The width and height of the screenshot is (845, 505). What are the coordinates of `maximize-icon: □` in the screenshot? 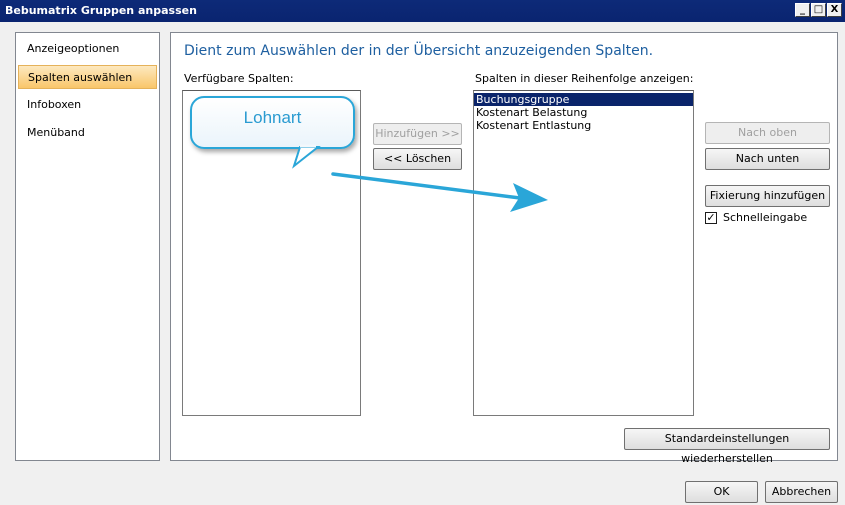 It's located at (818, 10).